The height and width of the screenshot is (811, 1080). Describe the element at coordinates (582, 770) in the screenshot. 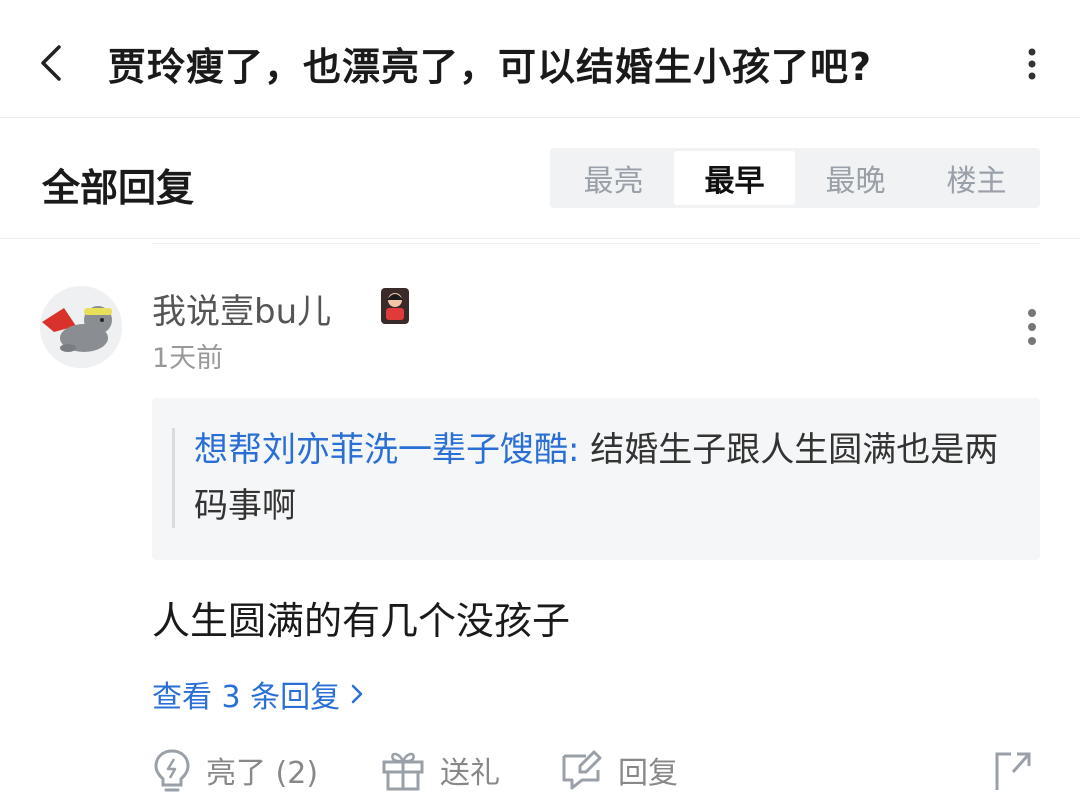

I see `reply-edit-icon` at that location.